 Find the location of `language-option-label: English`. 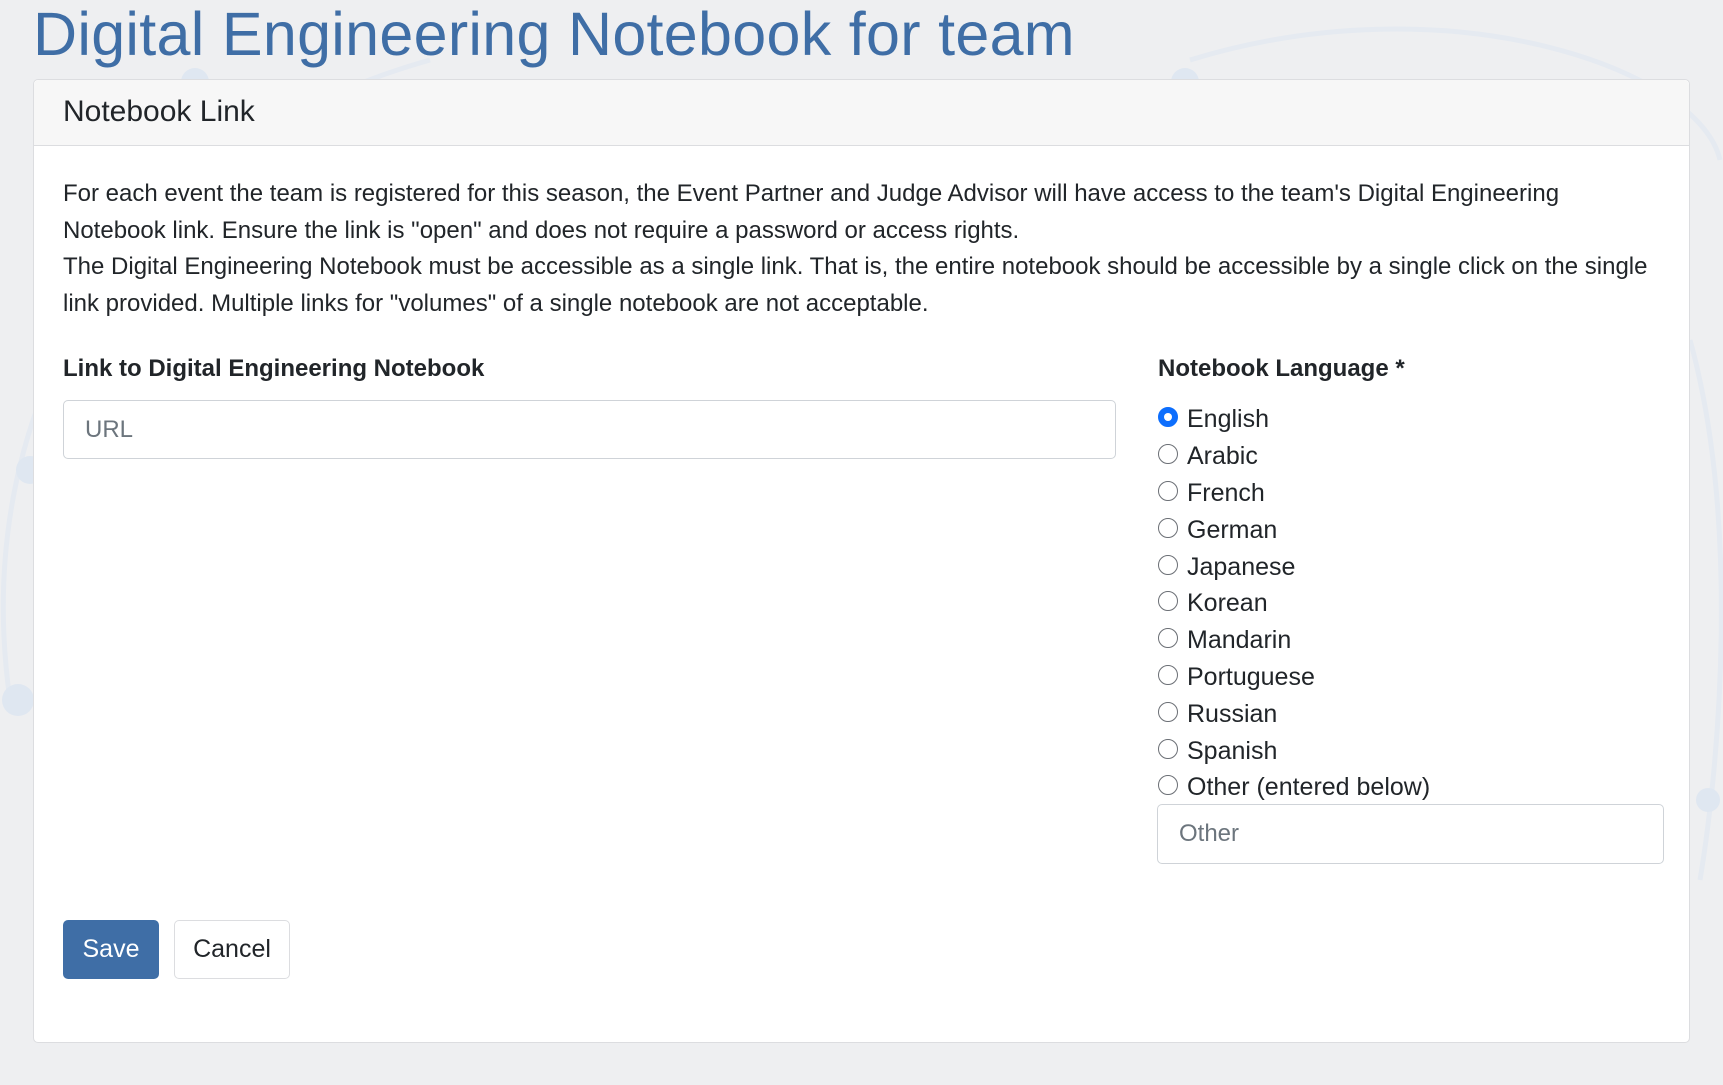

language-option-label: English is located at coordinates (1228, 419).